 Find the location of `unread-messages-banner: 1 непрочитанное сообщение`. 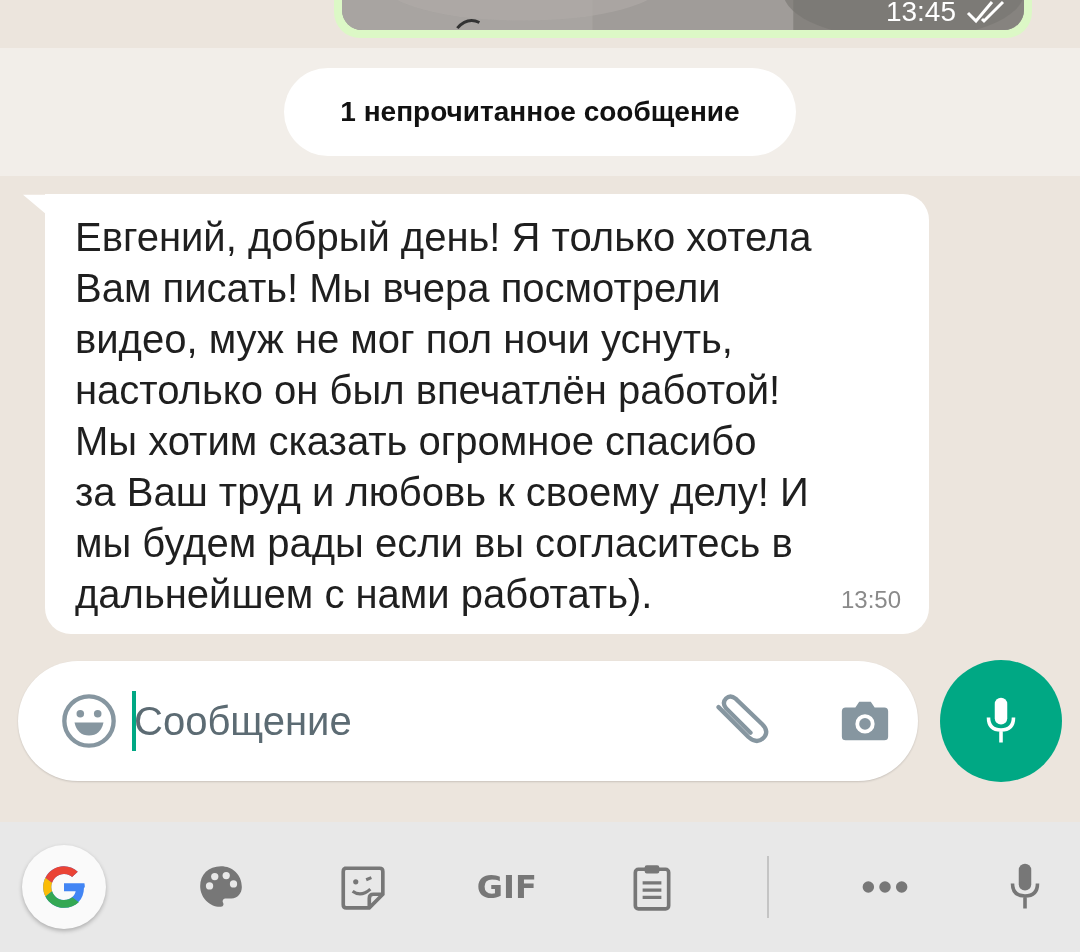

unread-messages-banner: 1 непрочитанное сообщение is located at coordinates (540, 112).